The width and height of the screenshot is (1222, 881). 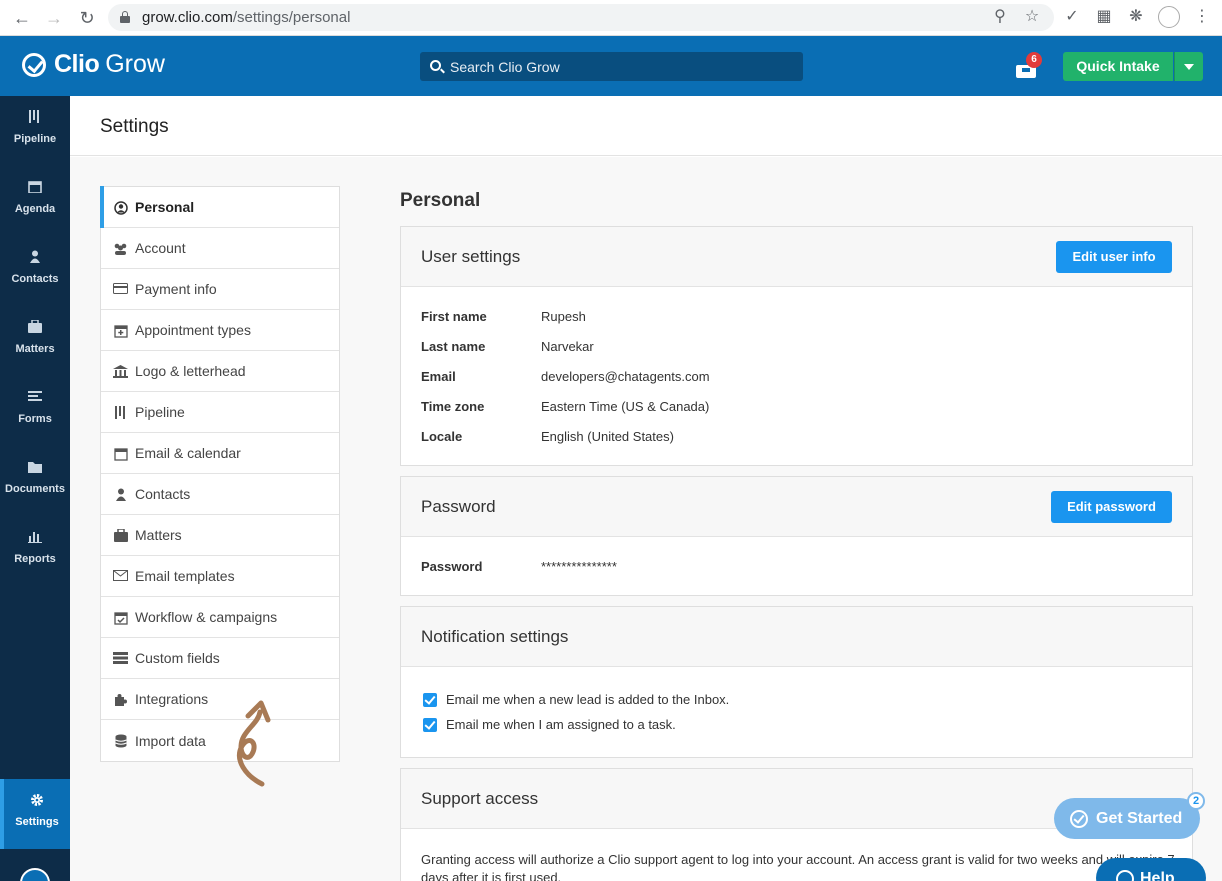 What do you see at coordinates (188, 453) in the screenshot?
I see `settings-nav-label: Email & calendar` at bounding box center [188, 453].